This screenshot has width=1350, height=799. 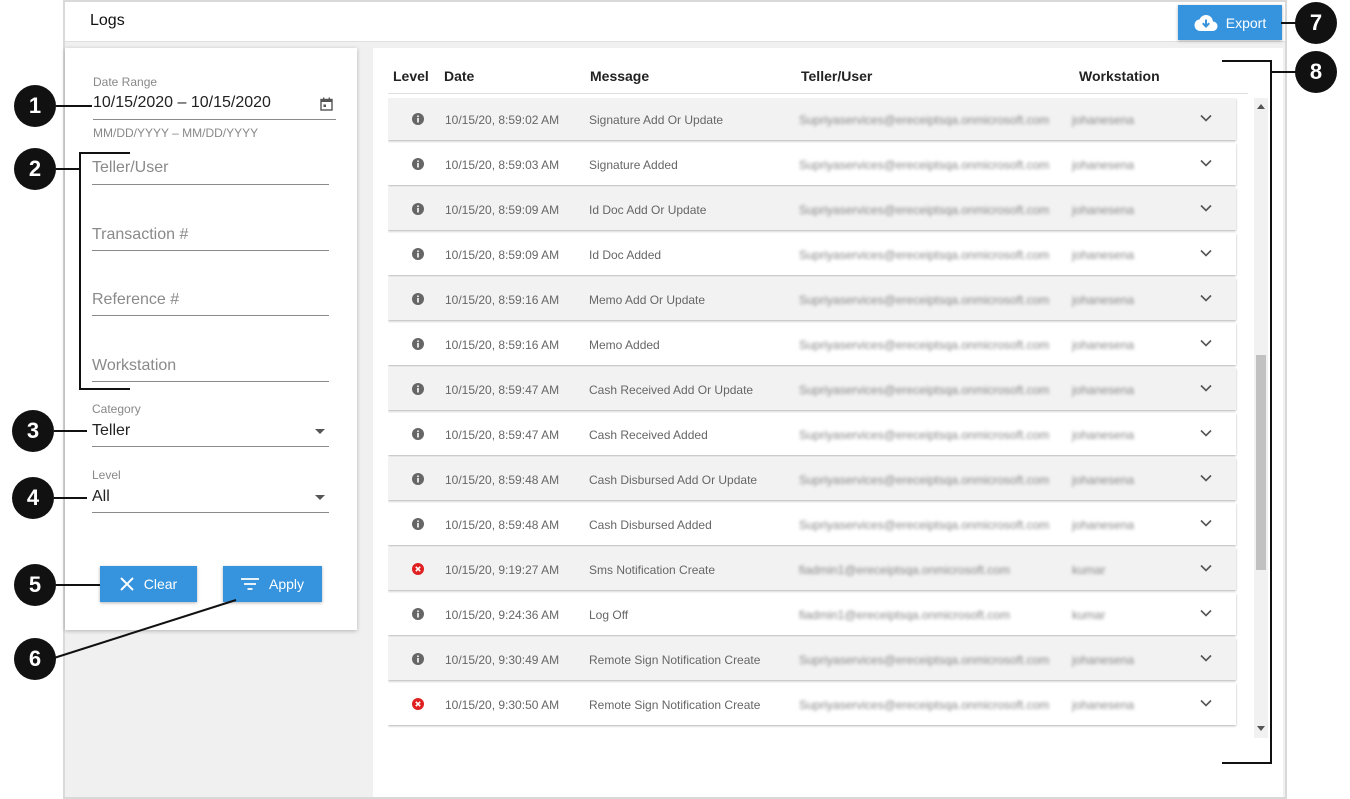 I want to click on scrollbar, so click(x=1261, y=418).